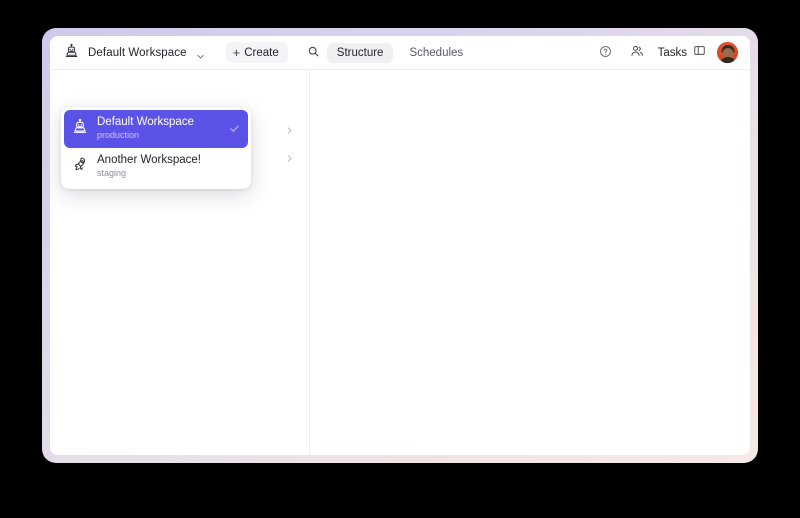 This screenshot has height=518, width=800. I want to click on users-icon, so click(637, 52).